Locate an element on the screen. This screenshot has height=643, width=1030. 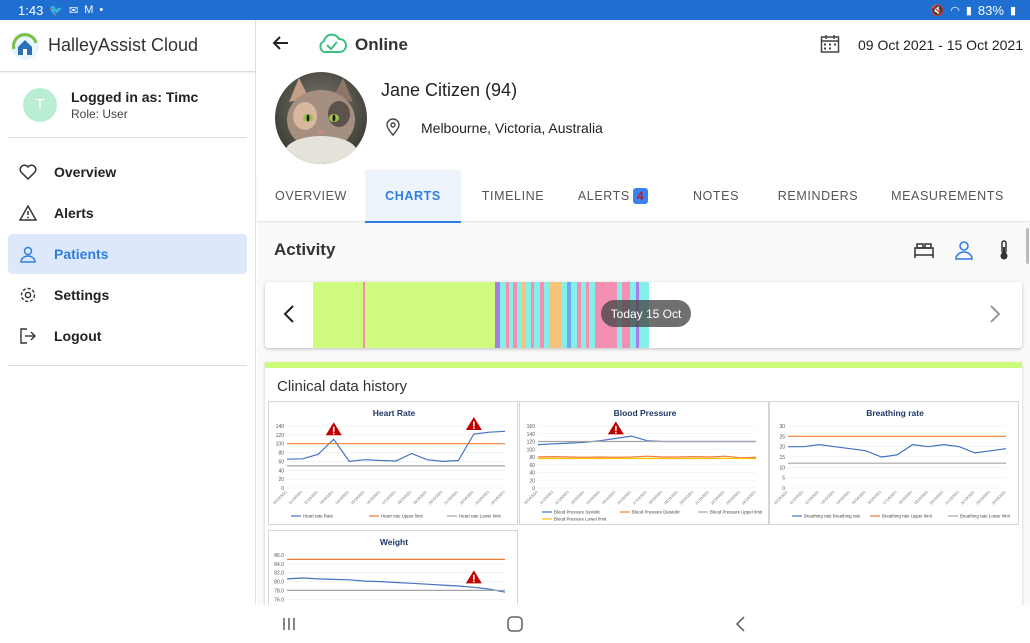
y-tick-label: 15 is located at coordinates (782, 458).